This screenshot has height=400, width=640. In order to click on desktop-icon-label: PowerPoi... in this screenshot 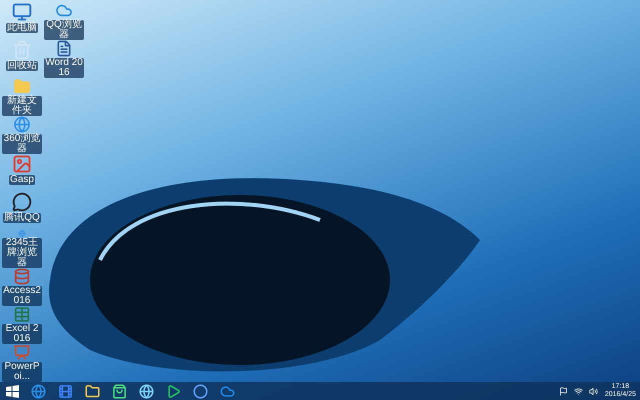, I will do `click(22, 372)`.